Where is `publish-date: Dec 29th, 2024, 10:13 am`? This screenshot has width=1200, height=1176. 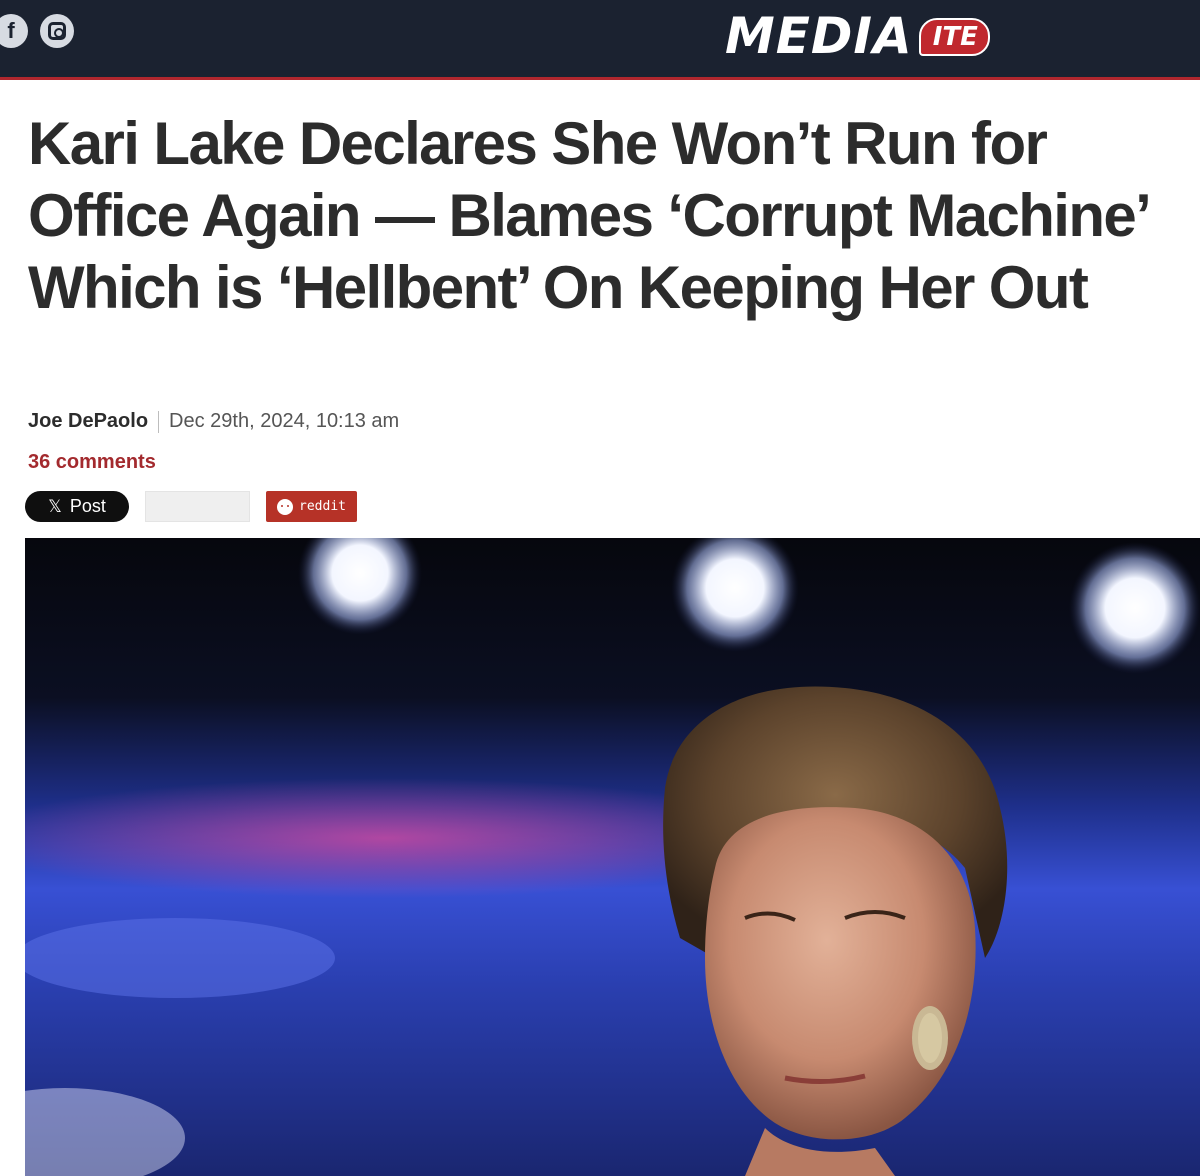
publish-date: Dec 29th, 2024, 10:13 am is located at coordinates (284, 421).